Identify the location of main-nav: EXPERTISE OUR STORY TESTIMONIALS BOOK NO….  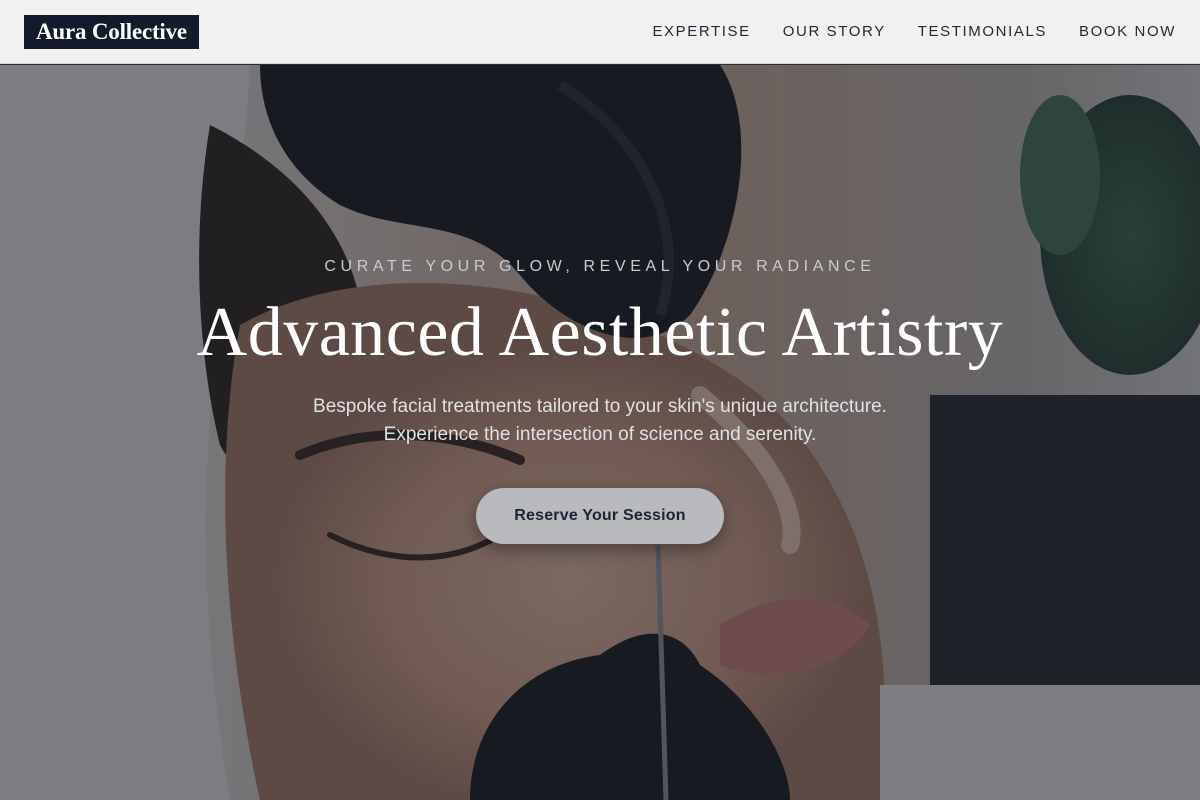
(914, 31).